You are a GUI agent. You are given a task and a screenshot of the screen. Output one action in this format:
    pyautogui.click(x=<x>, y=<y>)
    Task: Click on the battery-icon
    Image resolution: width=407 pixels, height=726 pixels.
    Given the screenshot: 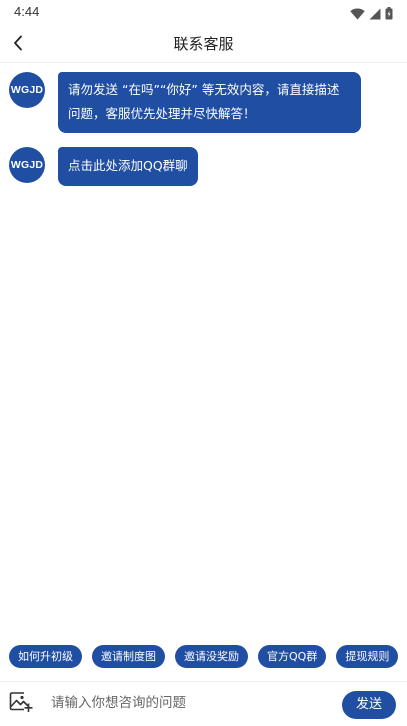 What is the action you would take?
    pyautogui.click(x=389, y=14)
    